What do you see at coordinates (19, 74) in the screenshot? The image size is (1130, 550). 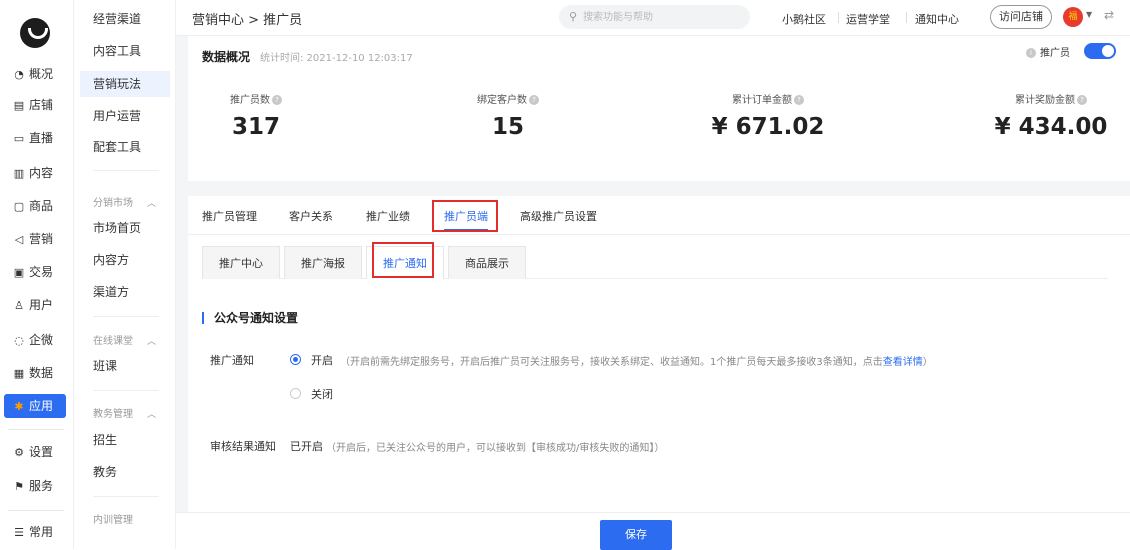 I see `overview-icon: ◔` at bounding box center [19, 74].